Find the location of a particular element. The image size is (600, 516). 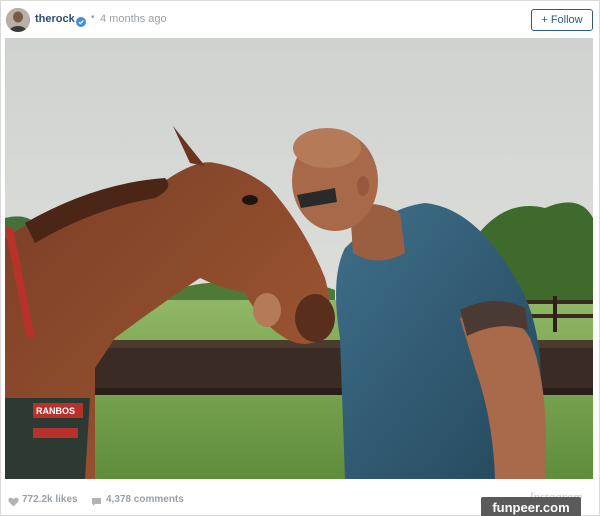

follow-label: Follow is located at coordinates (566, 20).